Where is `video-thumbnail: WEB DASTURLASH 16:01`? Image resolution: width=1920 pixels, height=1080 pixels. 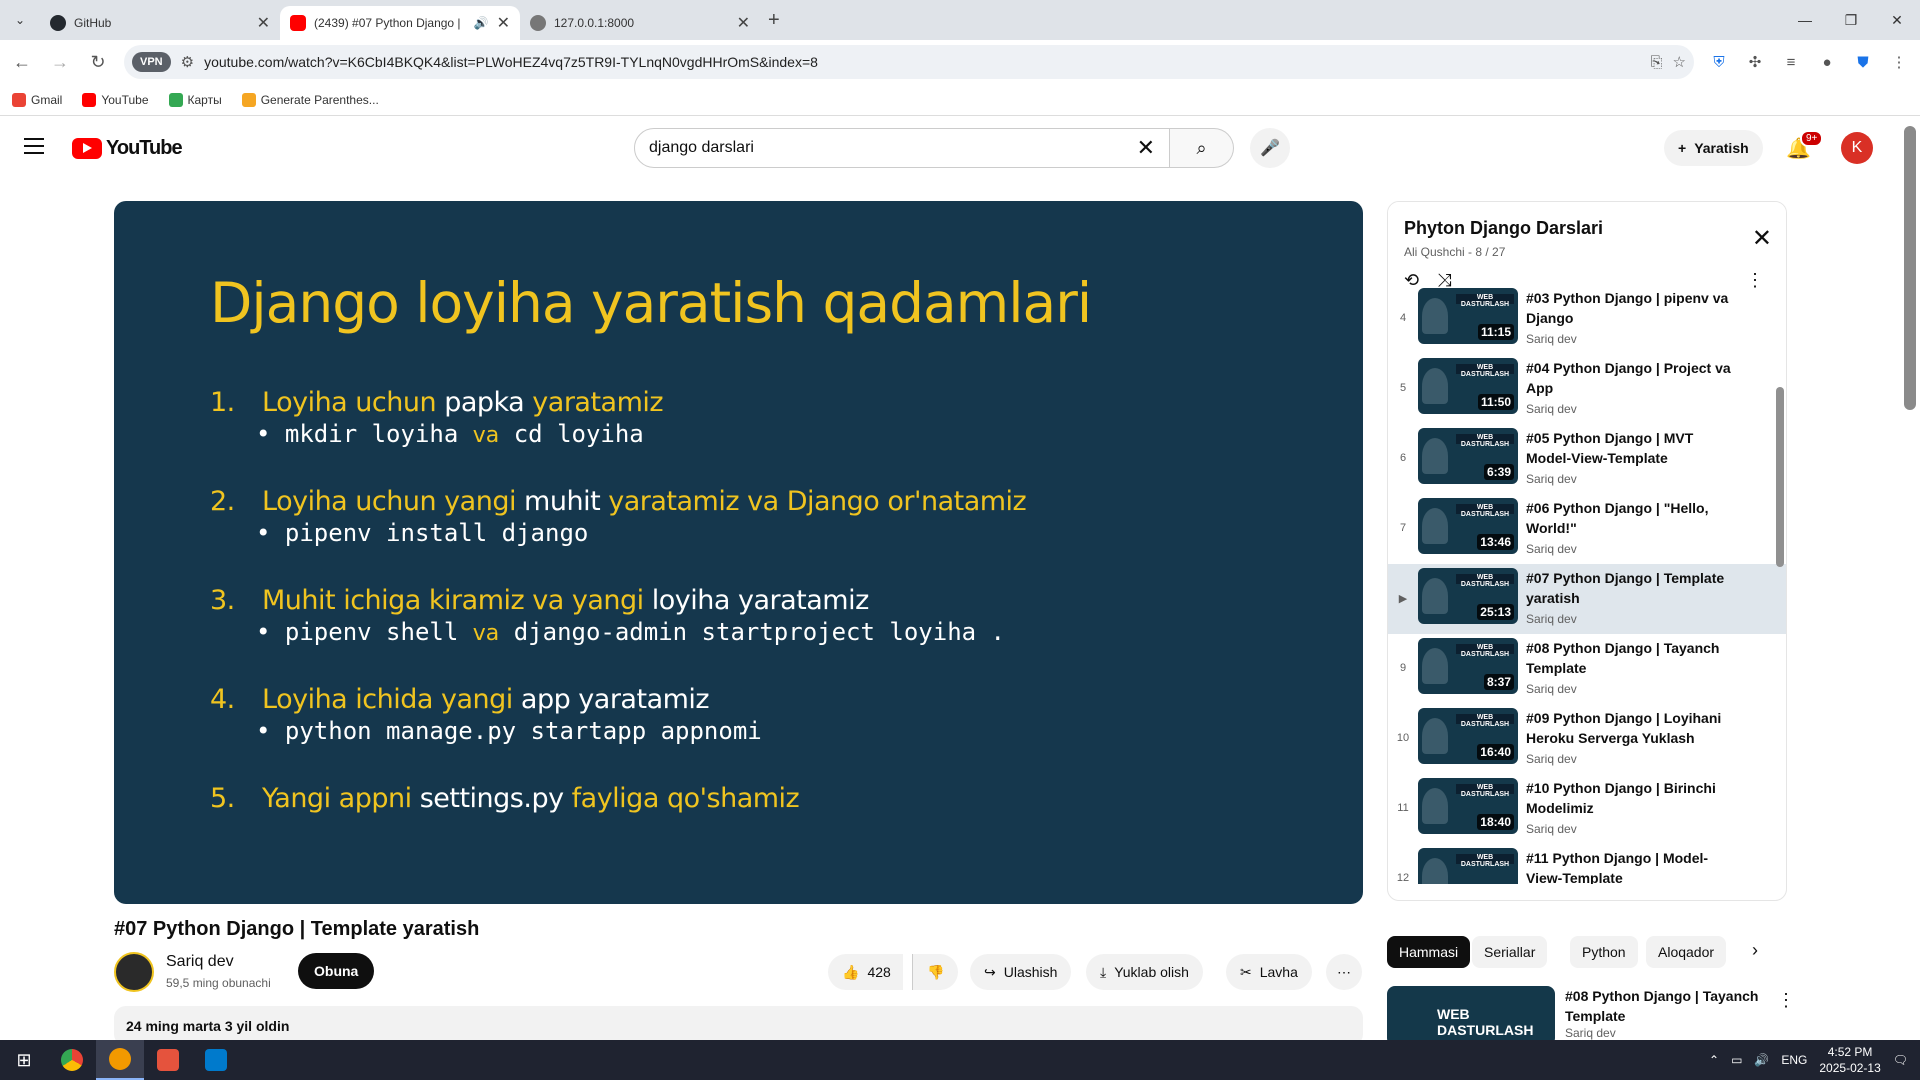
video-thumbnail: WEB DASTURLASH 16:01 is located at coordinates (1468, 866).